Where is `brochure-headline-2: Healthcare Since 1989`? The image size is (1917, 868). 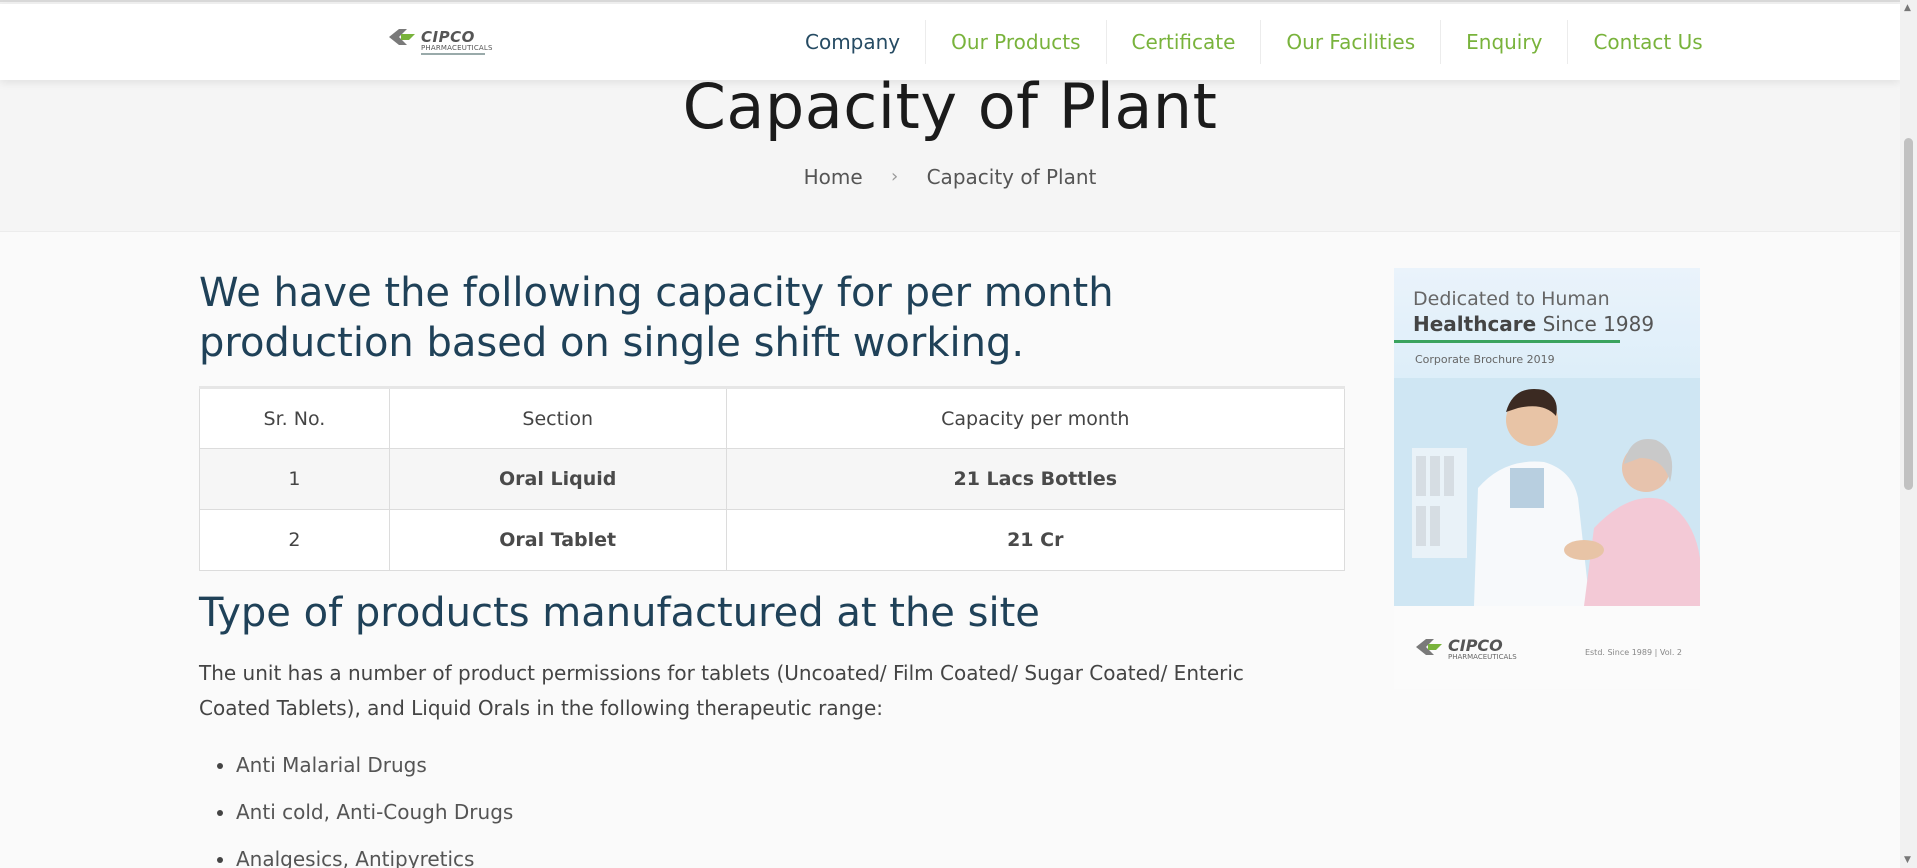
brochure-headline-2: Healthcare Since 1989 is located at coordinates (1534, 324).